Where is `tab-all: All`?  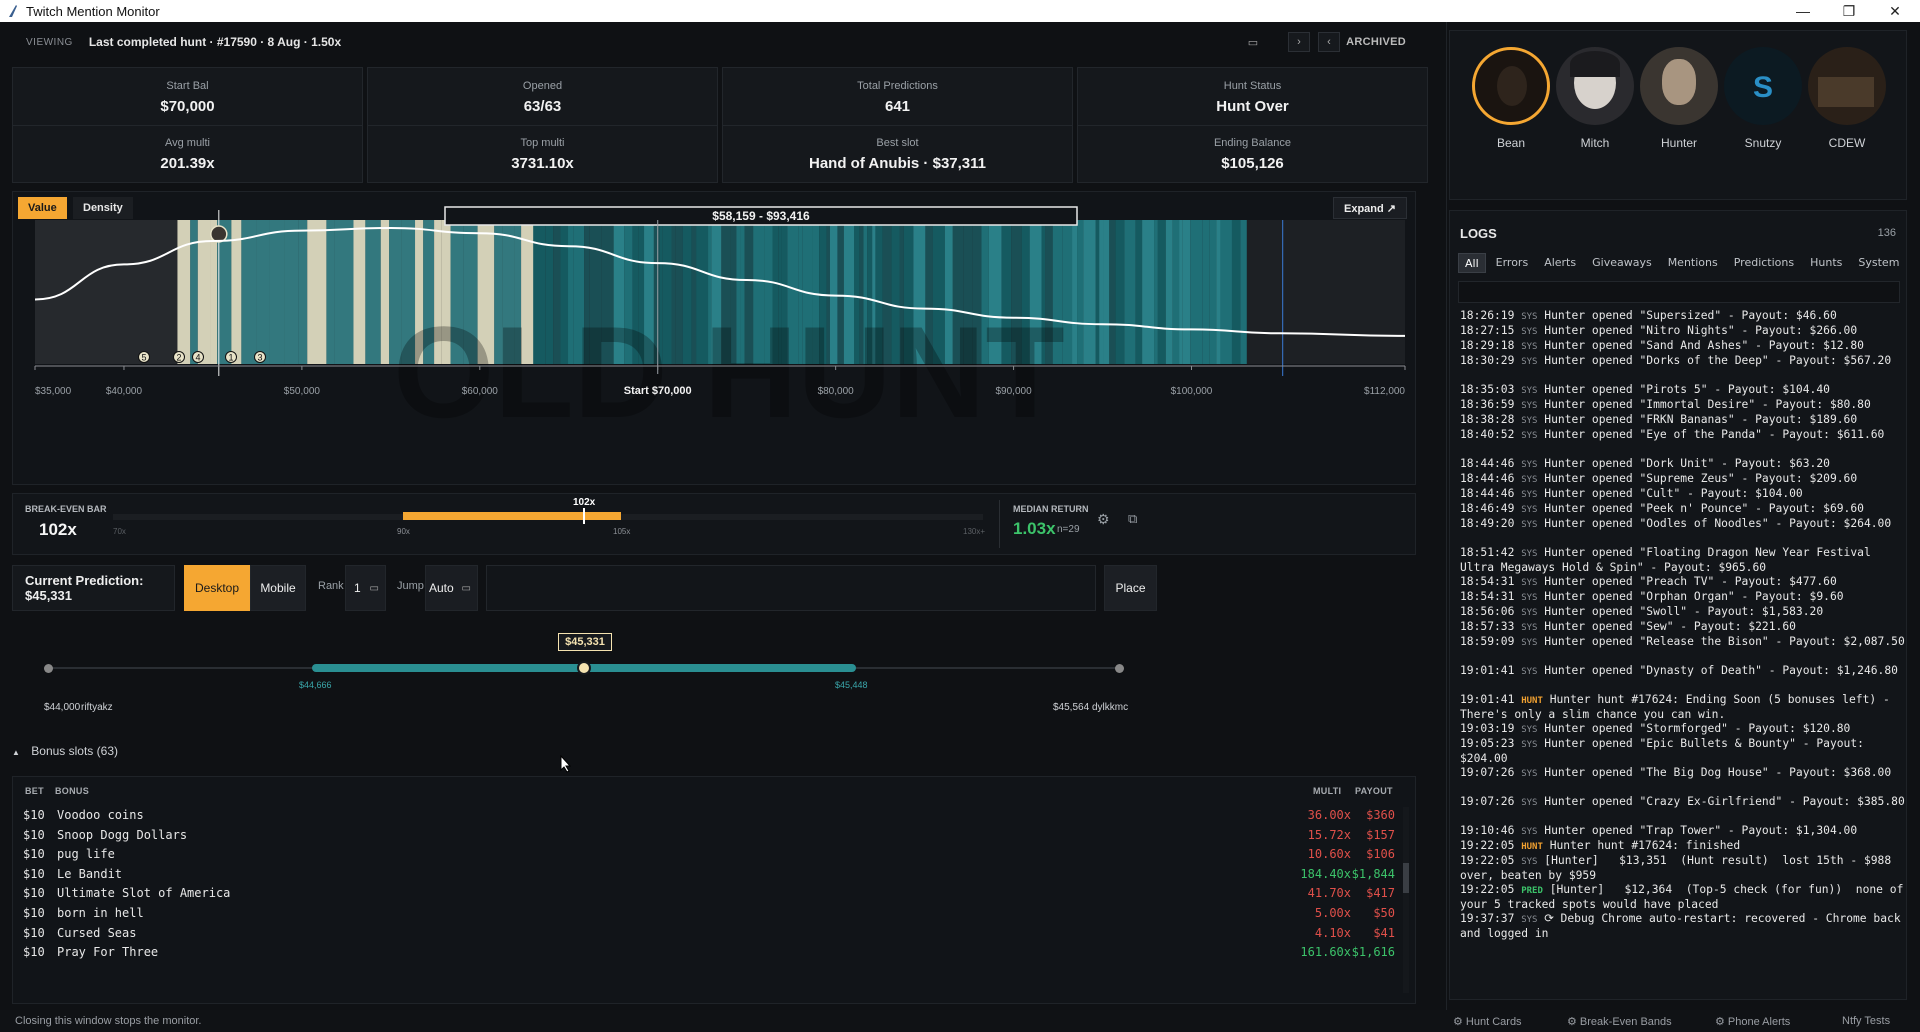 tab-all: All is located at coordinates (1472, 263).